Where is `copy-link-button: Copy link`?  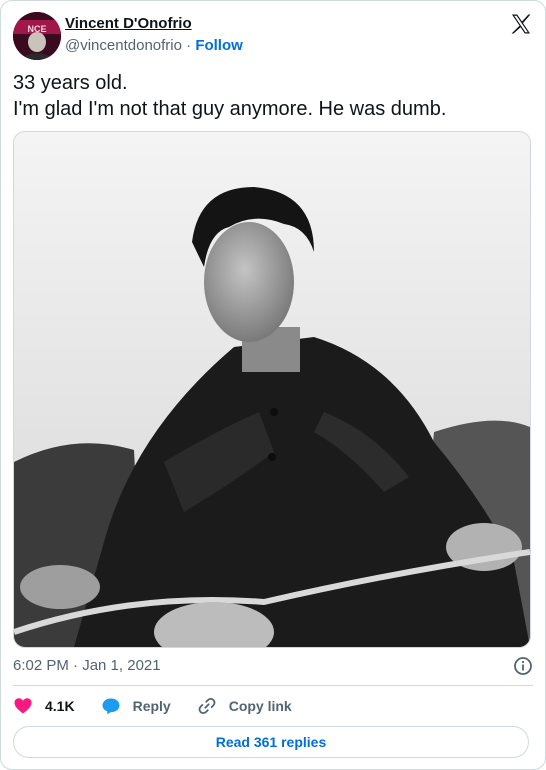 copy-link-button: Copy link is located at coordinates (244, 706).